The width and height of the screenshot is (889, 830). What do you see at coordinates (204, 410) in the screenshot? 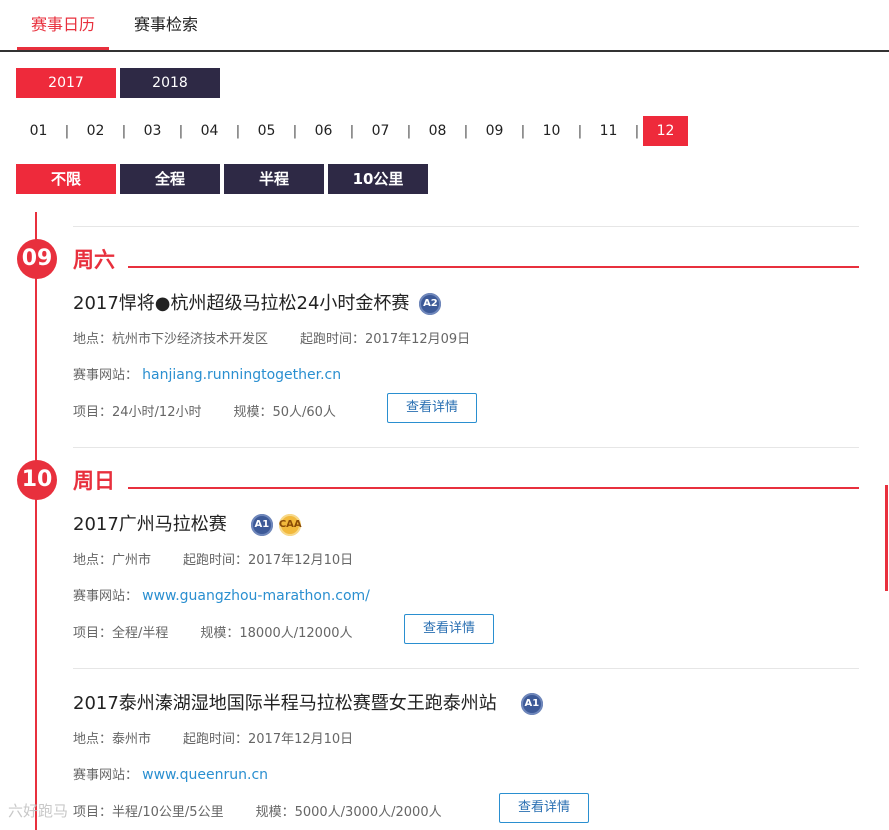
I see `event-items-row: 项目：24小时/12小时 规模：50人/60人` at bounding box center [204, 410].